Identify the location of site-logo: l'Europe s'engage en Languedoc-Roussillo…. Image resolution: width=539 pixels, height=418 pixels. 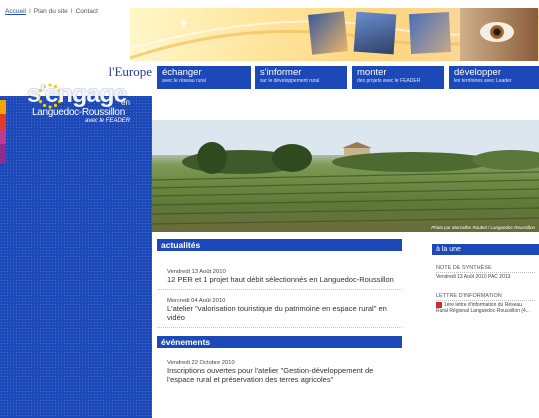
(87, 105).